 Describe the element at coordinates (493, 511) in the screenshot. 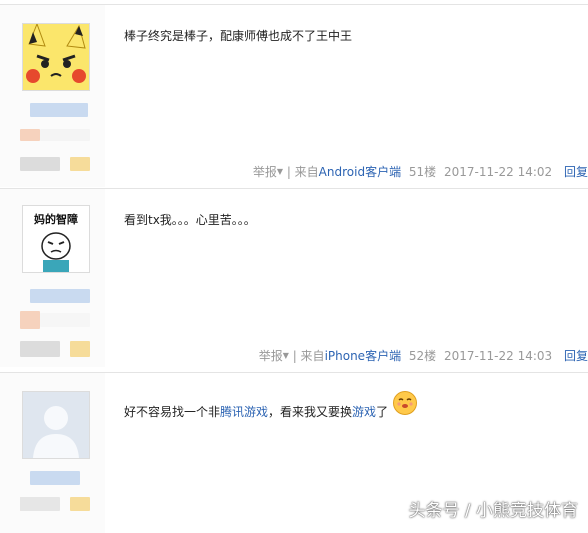

I see `watermark-text: 头条号 / 小熊竞技体育` at that location.